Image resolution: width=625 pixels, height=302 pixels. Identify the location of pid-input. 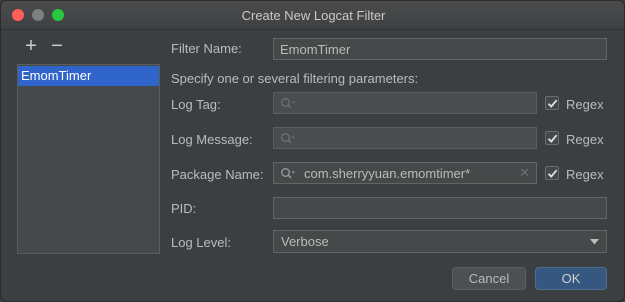
(440, 208).